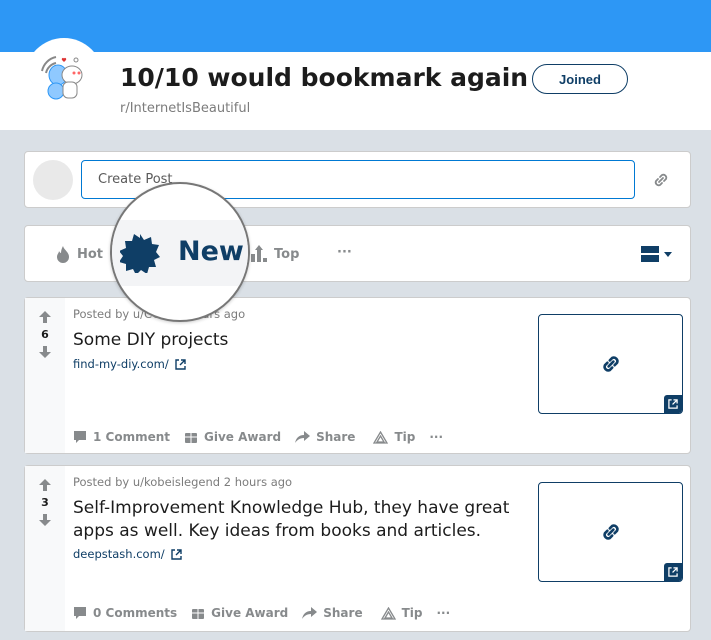 The height and width of the screenshot is (640, 711). Describe the element at coordinates (119, 554) in the screenshot. I see `post-link-text: deepstash.com/` at that location.